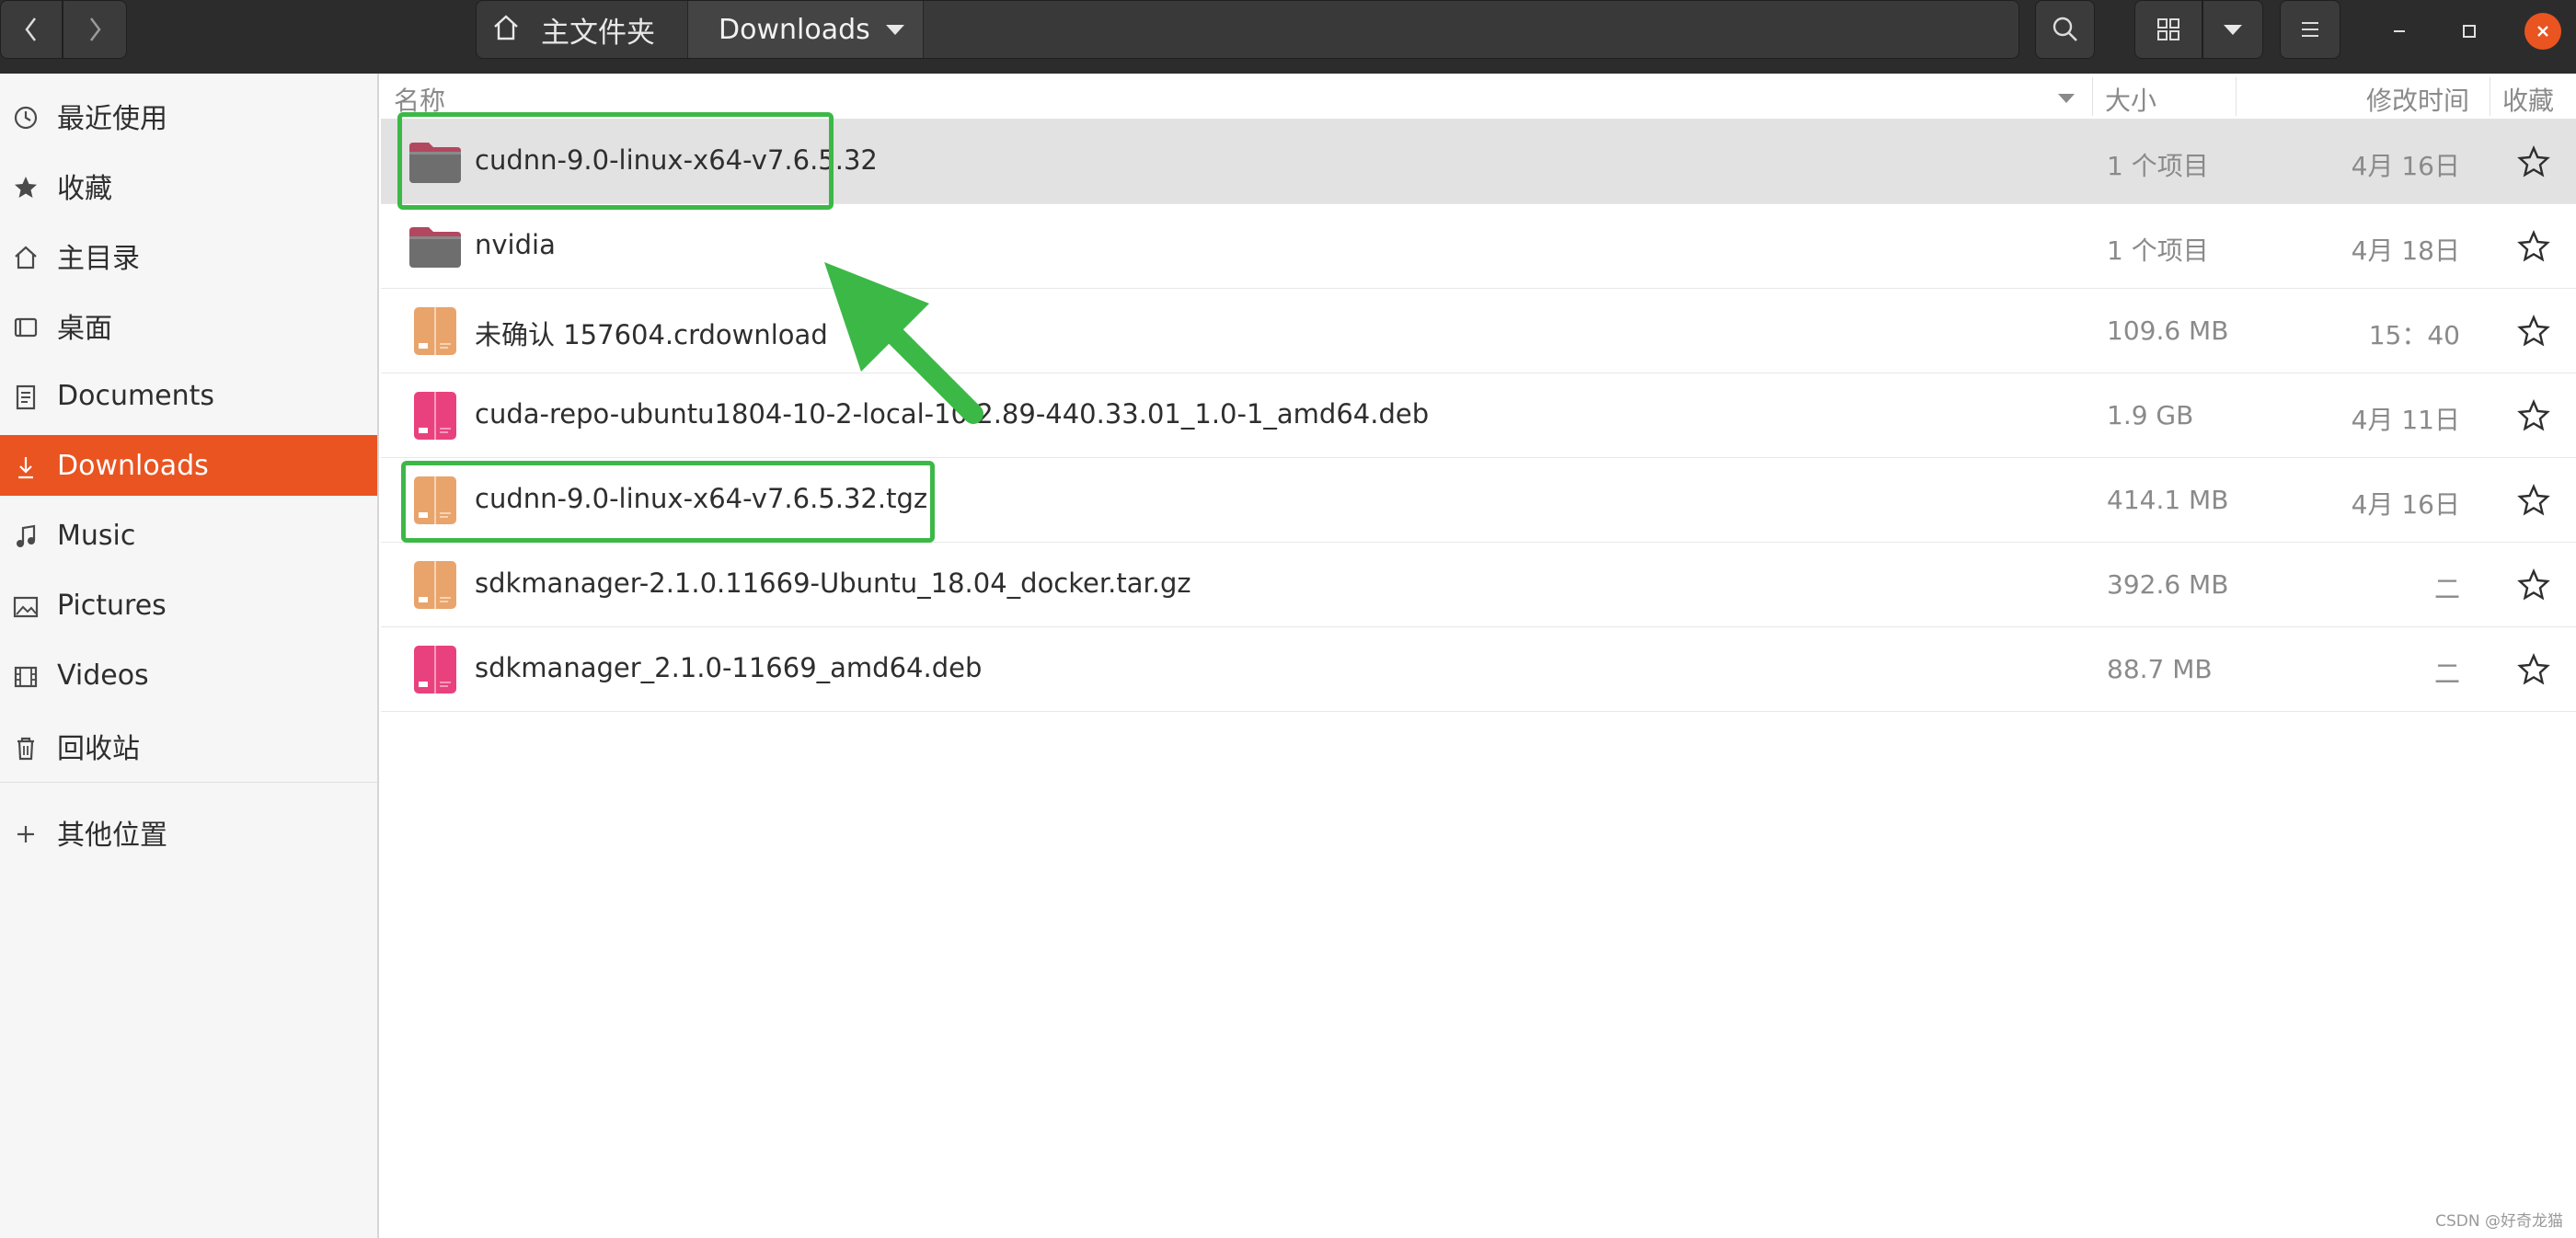 Image resolution: width=2576 pixels, height=1238 pixels. What do you see at coordinates (112, 836) in the screenshot?
I see `sidebar-item-label: 其他位置` at bounding box center [112, 836].